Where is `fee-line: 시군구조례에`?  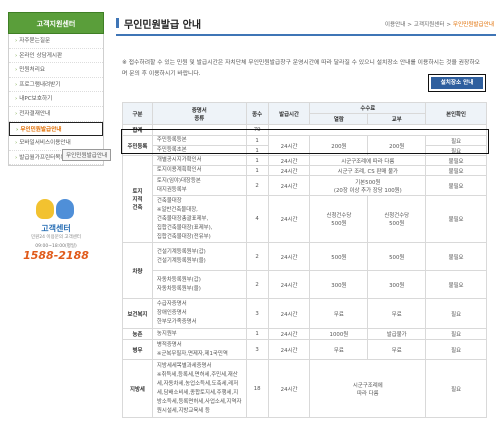 fee-line: 시군구조례에 is located at coordinates (367, 385).